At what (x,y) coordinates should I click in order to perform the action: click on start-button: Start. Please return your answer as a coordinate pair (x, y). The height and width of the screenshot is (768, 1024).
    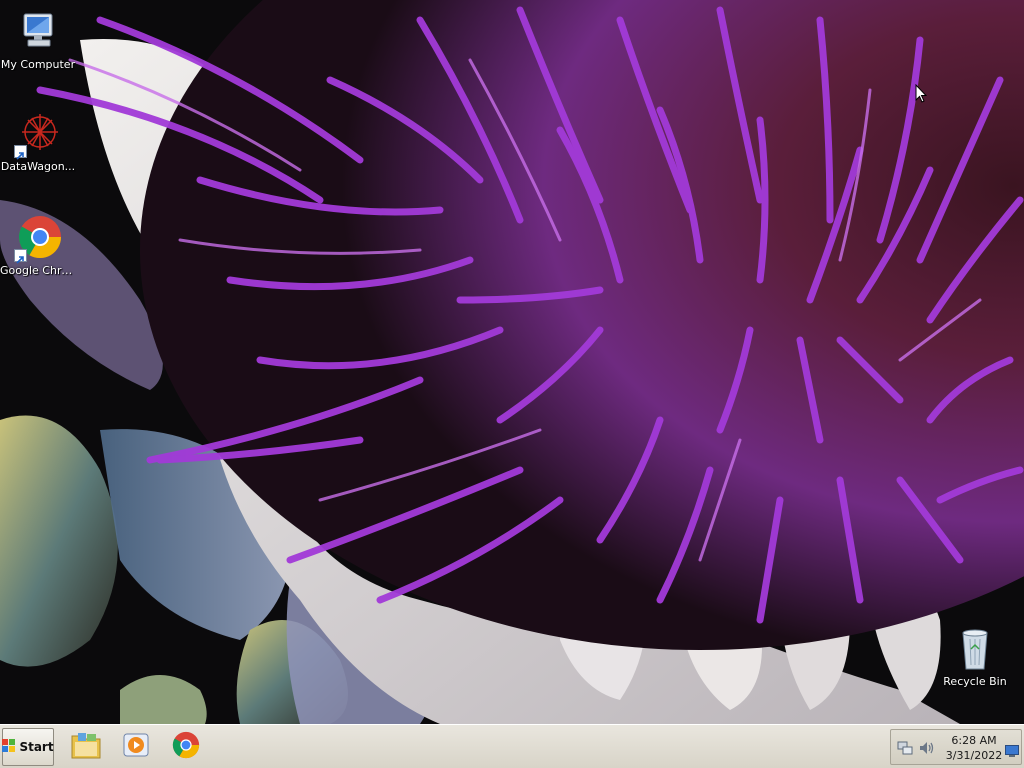
    Looking at the image, I should click on (28, 747).